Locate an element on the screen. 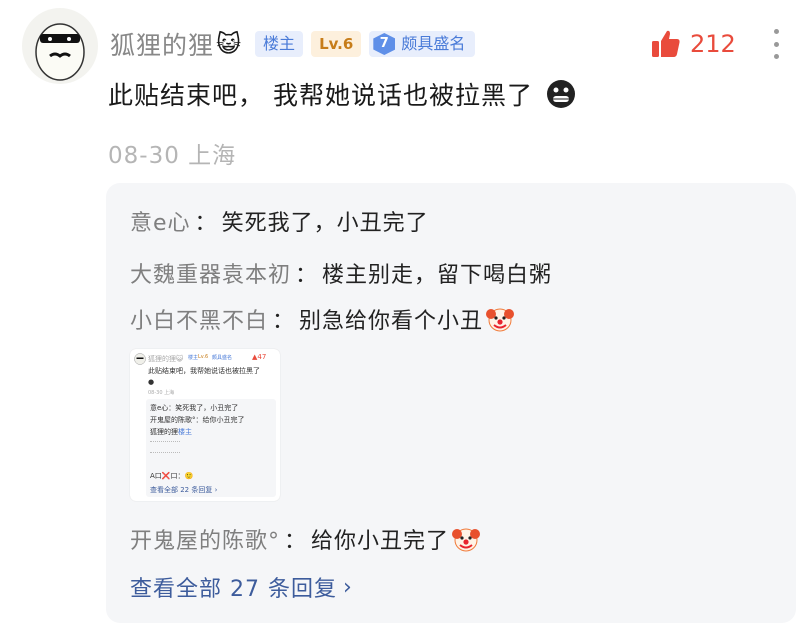  post-header: 狐狸的狸 😺 楼主 Lv.6 7 颇具盛名 is located at coordinates (293, 44).